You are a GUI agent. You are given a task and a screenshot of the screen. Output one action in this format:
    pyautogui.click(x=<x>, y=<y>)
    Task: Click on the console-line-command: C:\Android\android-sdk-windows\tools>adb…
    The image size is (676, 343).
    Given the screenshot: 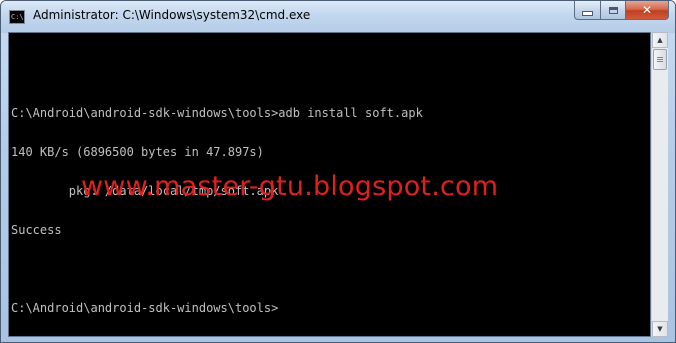 What is the action you would take?
    pyautogui.click(x=217, y=113)
    